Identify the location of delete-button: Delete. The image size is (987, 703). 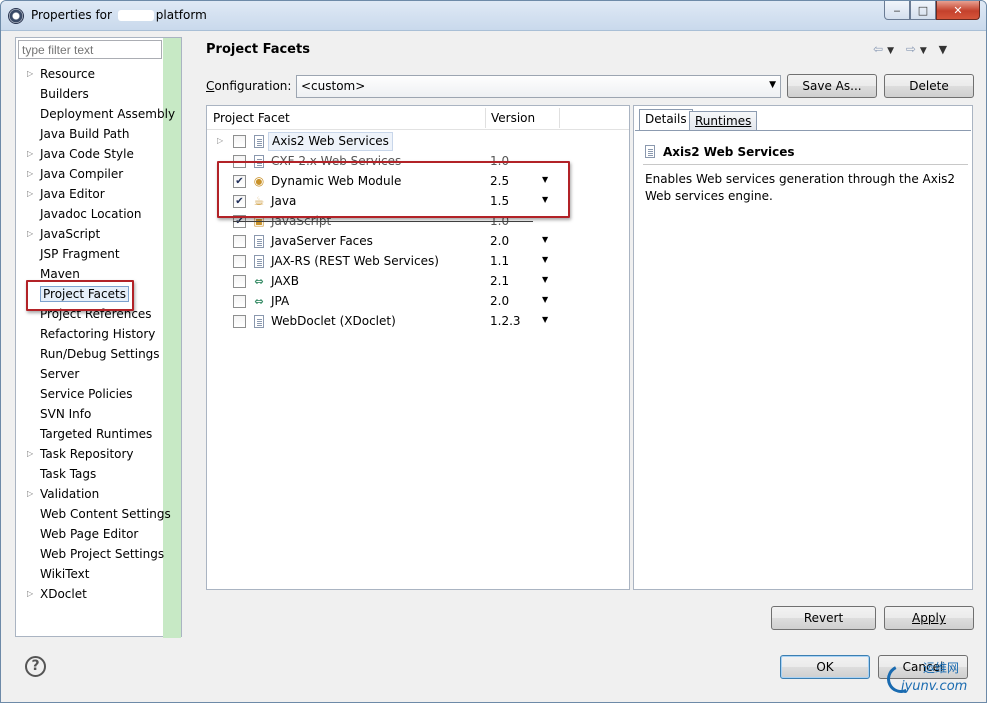
(929, 86).